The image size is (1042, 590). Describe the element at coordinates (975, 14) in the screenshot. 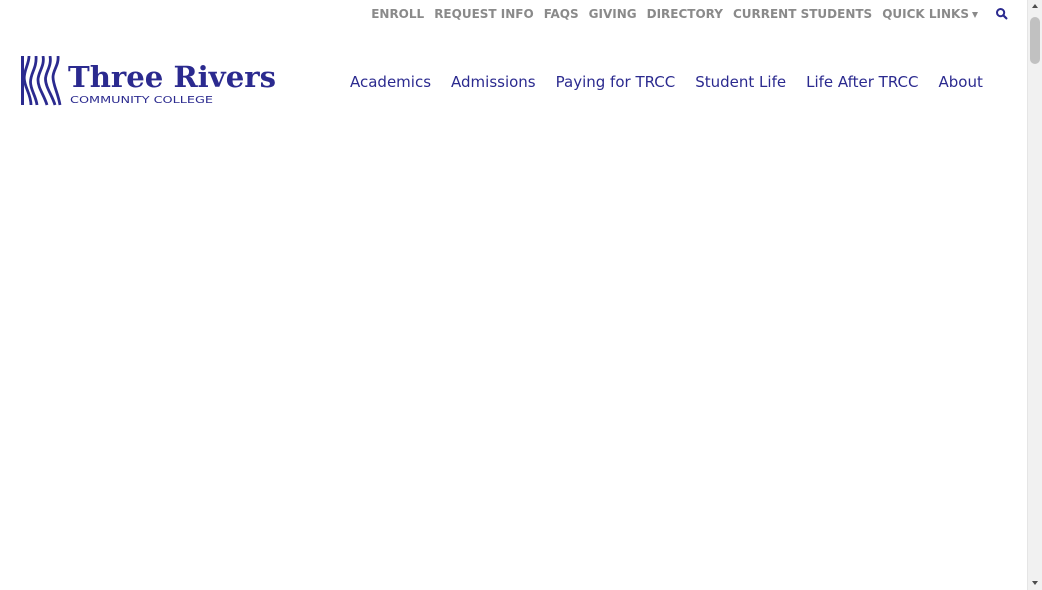

I see `chevron-down-icon` at that location.